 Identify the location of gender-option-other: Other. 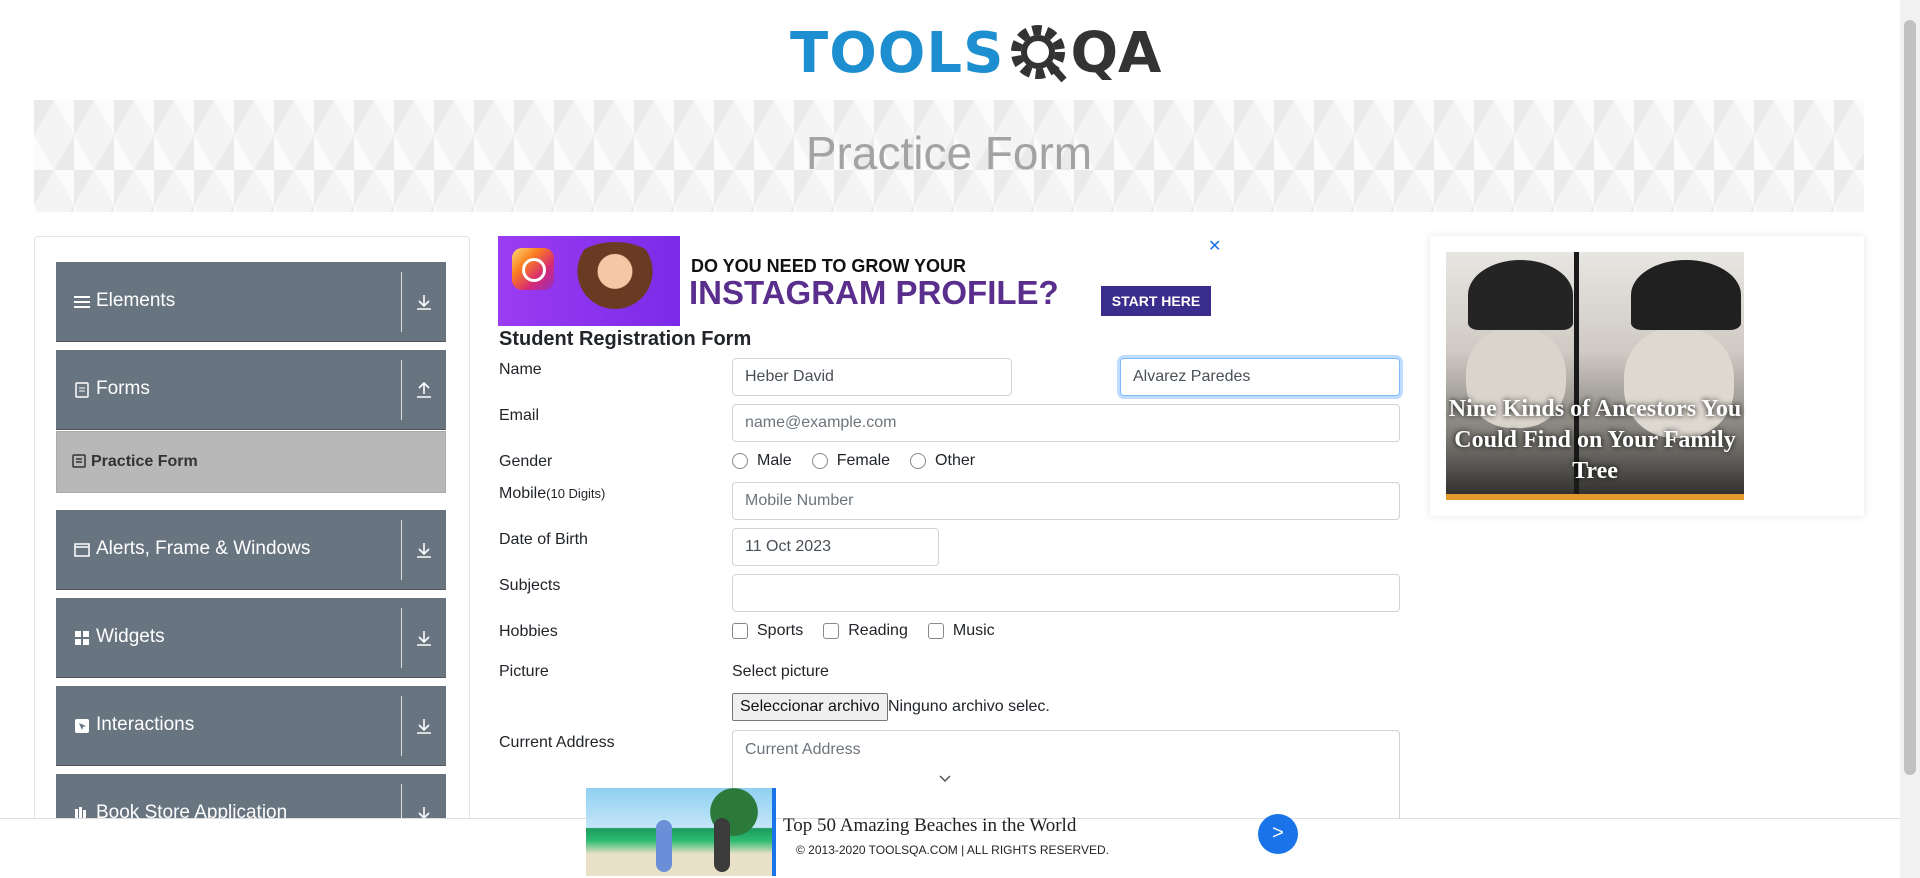
(942, 461).